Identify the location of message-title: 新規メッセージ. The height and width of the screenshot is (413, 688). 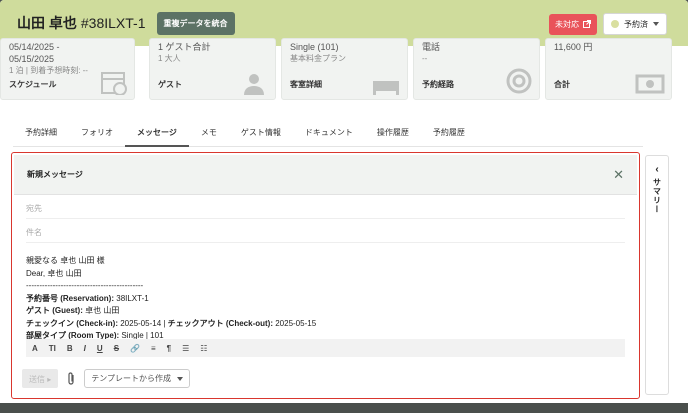
(55, 174).